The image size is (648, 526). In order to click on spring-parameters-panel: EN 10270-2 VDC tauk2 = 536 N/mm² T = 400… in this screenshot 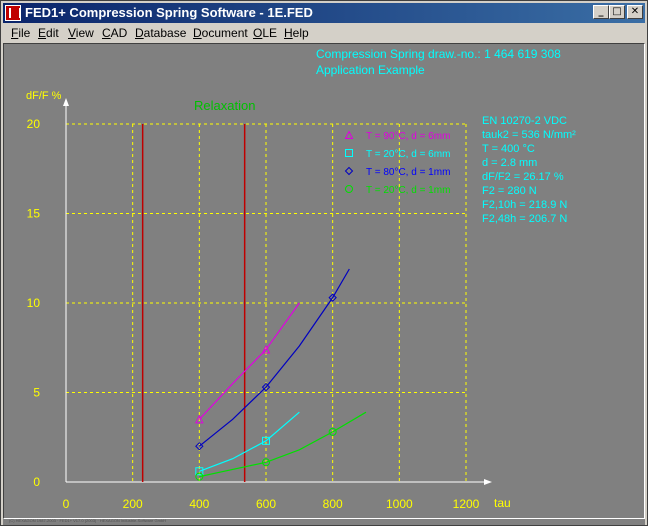, I will do `click(529, 170)`.